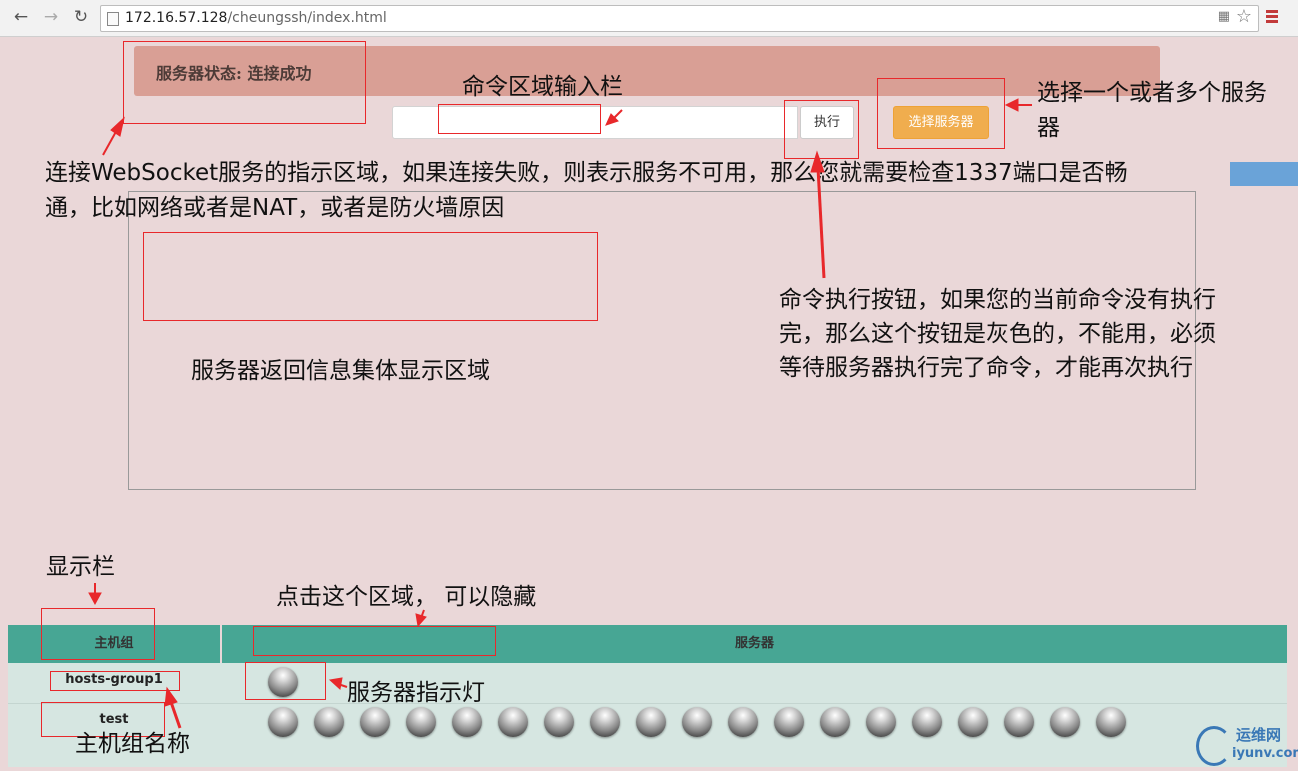  What do you see at coordinates (1265, 753) in the screenshot?
I see `watermark-en: iyunv.com` at bounding box center [1265, 753].